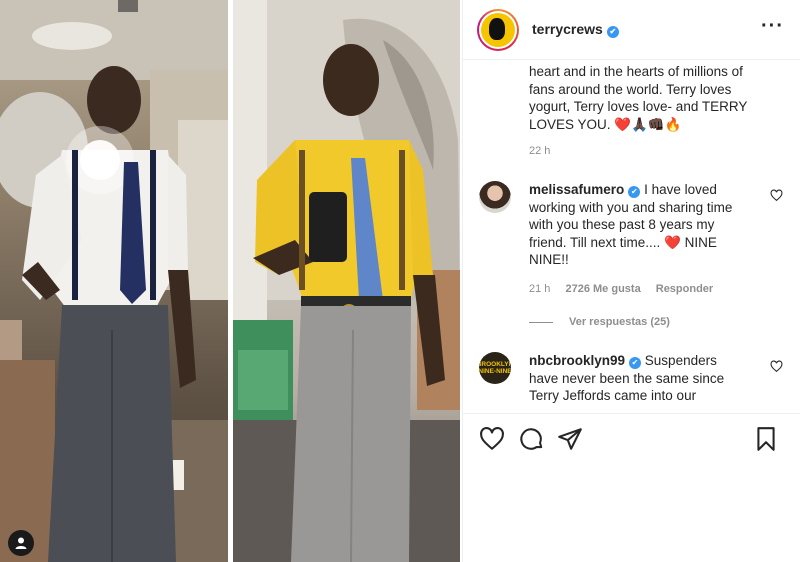 This screenshot has height=562, width=800. Describe the element at coordinates (576, 189) in the screenshot. I see `comment-username: melissafumero` at that location.